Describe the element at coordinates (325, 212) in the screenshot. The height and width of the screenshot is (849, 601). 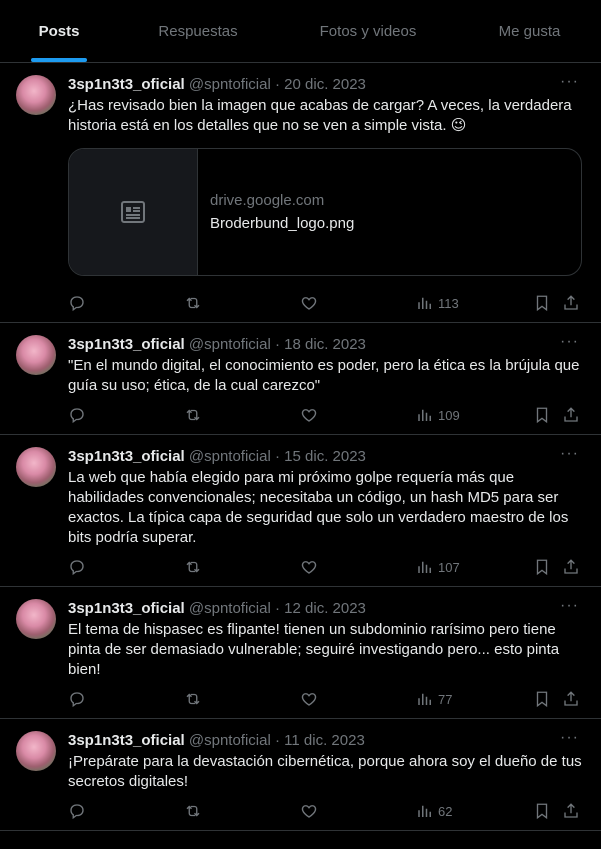
I see `link-card: drive.google.com Broderbund_logo.png` at that location.